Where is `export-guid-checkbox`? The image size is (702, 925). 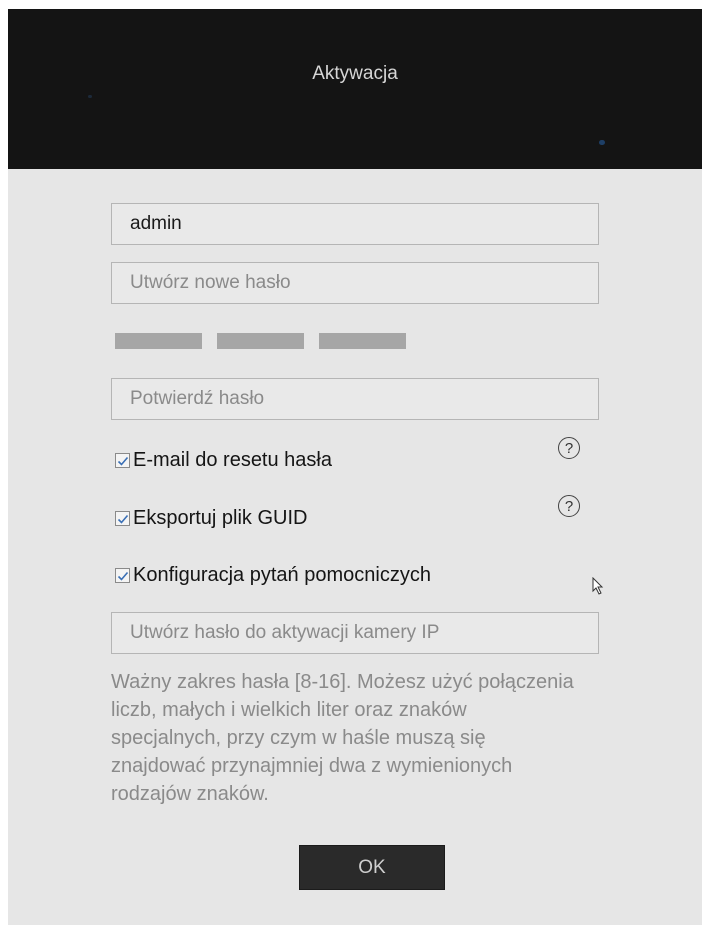 export-guid-checkbox is located at coordinates (122, 518).